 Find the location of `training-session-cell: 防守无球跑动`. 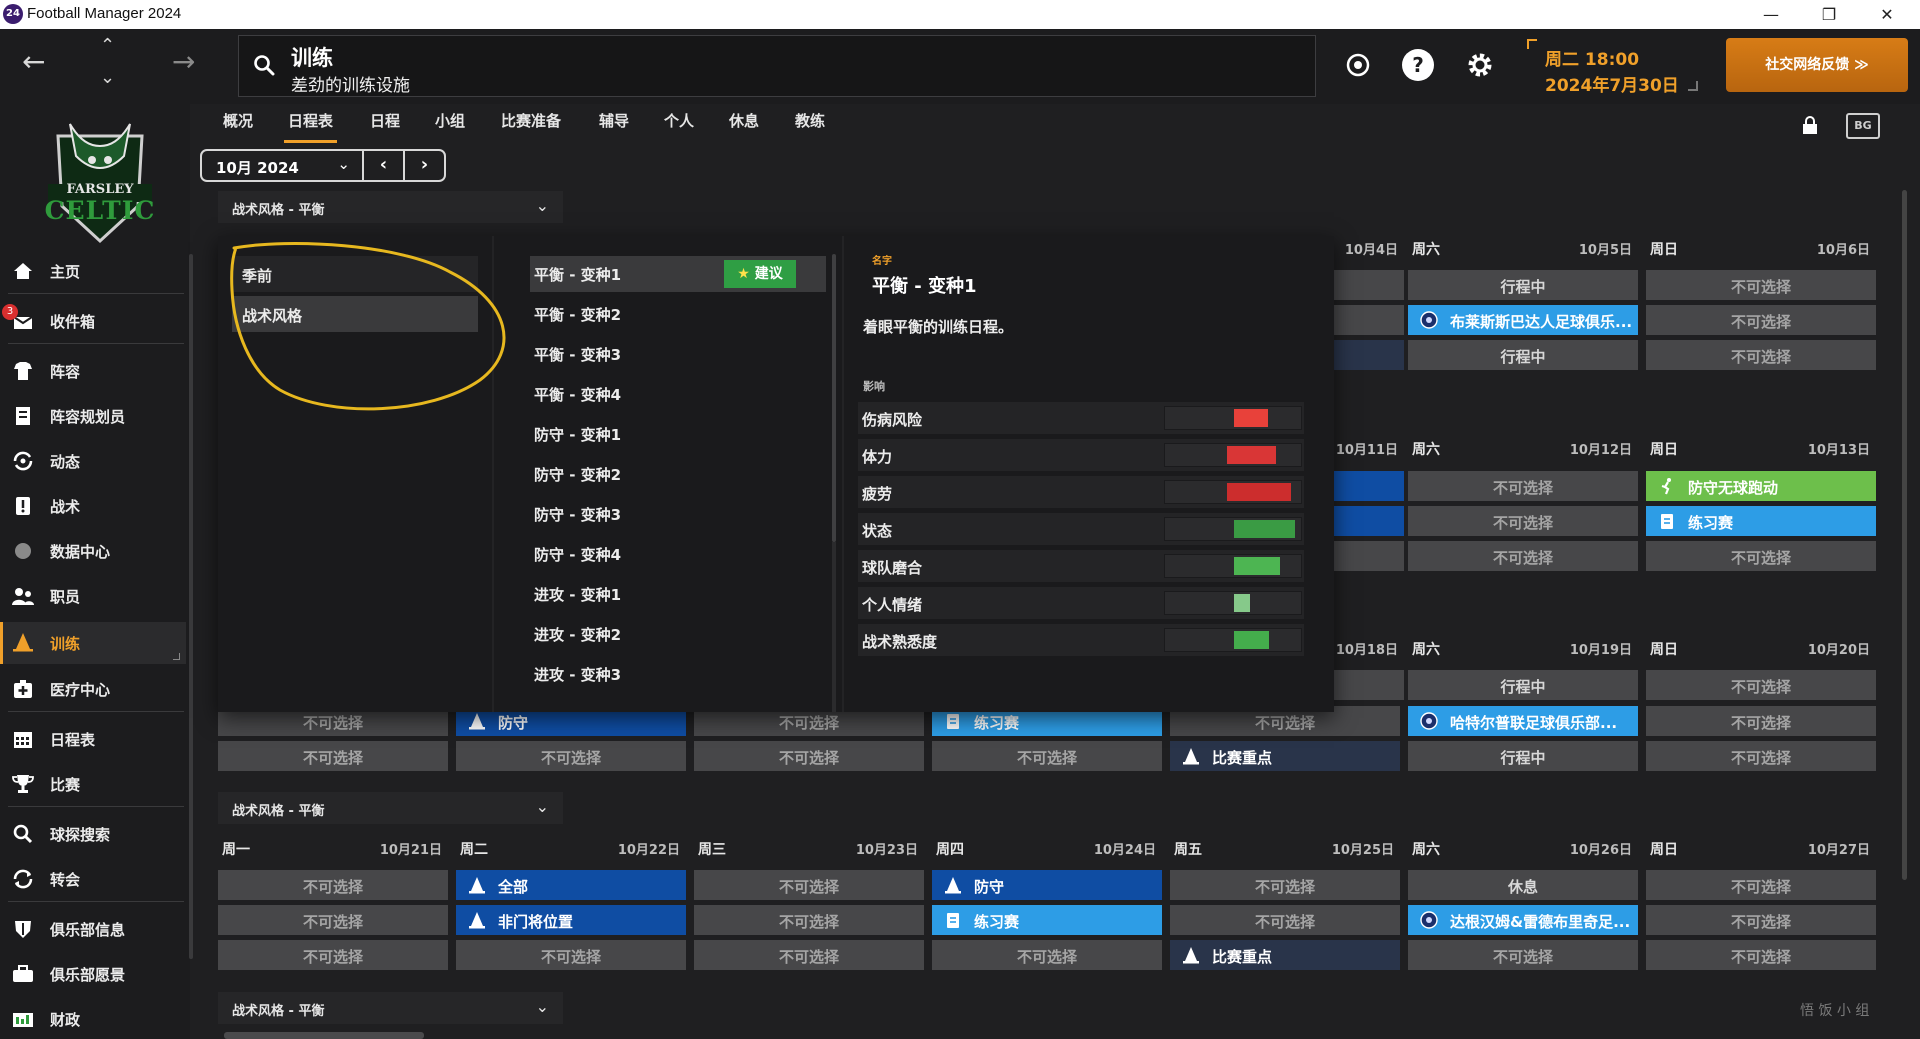

training-session-cell: 防守无球跑动 is located at coordinates (1761, 486).